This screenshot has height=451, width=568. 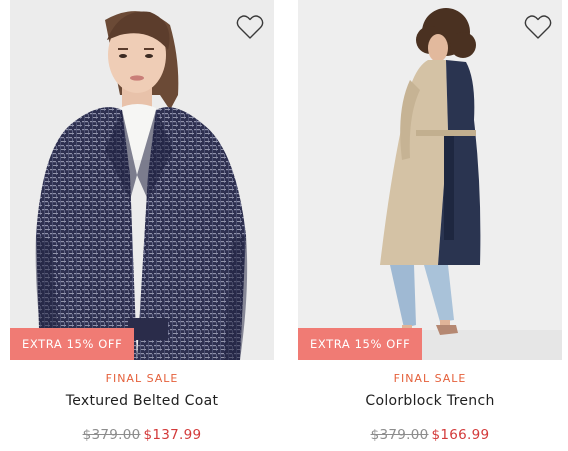 What do you see at coordinates (430, 435) in the screenshot?
I see `price-row: $379.00 $166.99` at bounding box center [430, 435].